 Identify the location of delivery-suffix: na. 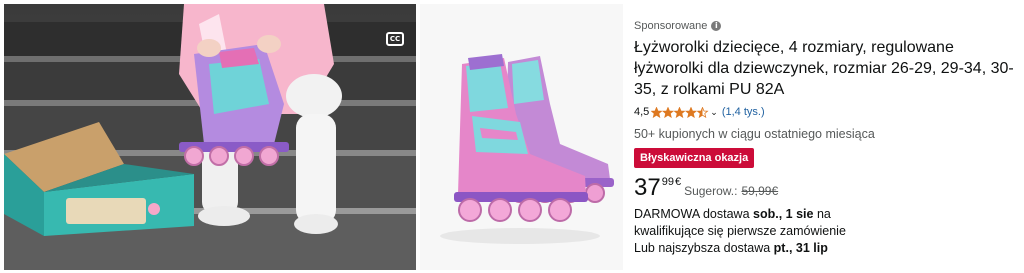
(822, 214).